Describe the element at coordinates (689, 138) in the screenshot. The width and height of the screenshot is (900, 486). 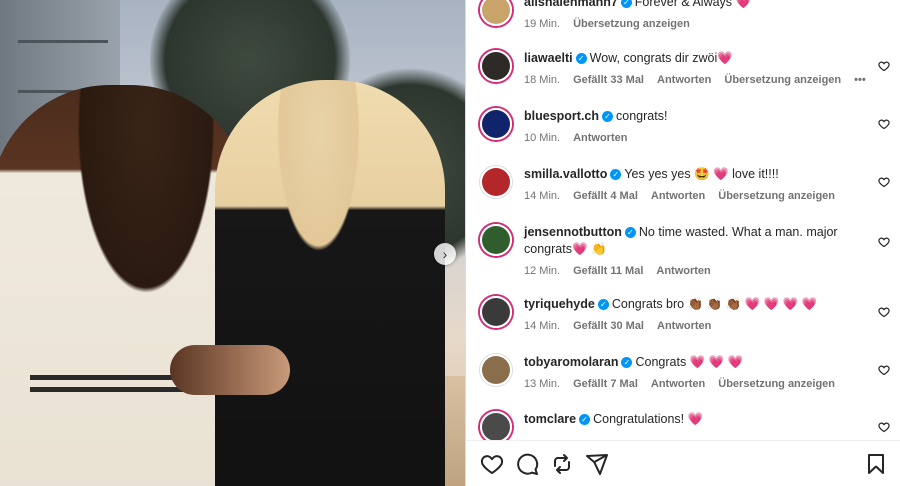
I see `comment-meta: 10 Min. Antworten` at that location.